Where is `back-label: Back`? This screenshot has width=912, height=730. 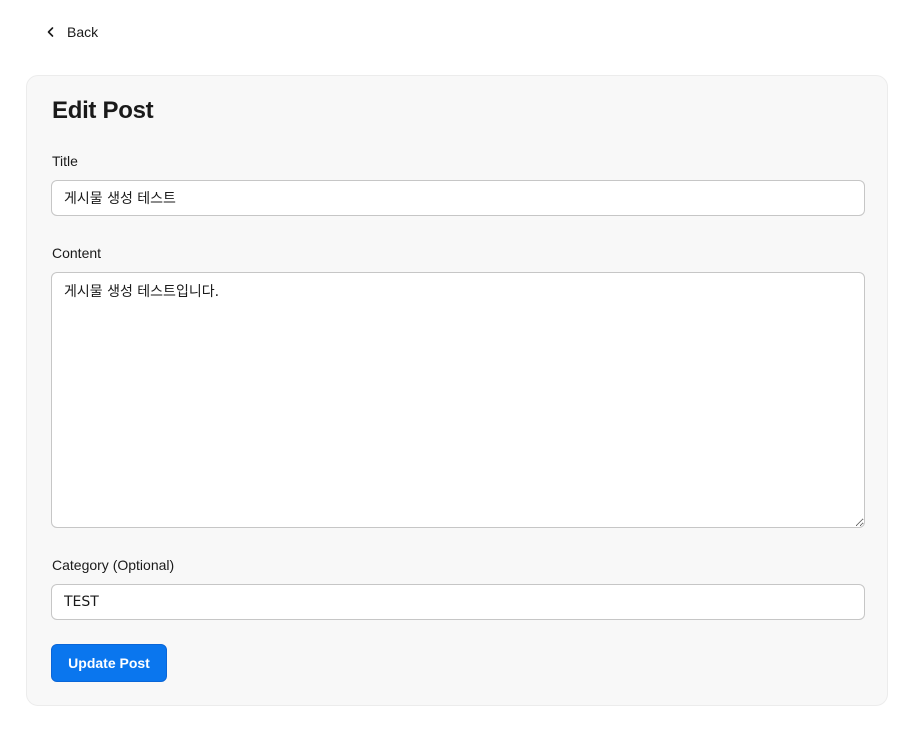
back-label: Back is located at coordinates (83, 32).